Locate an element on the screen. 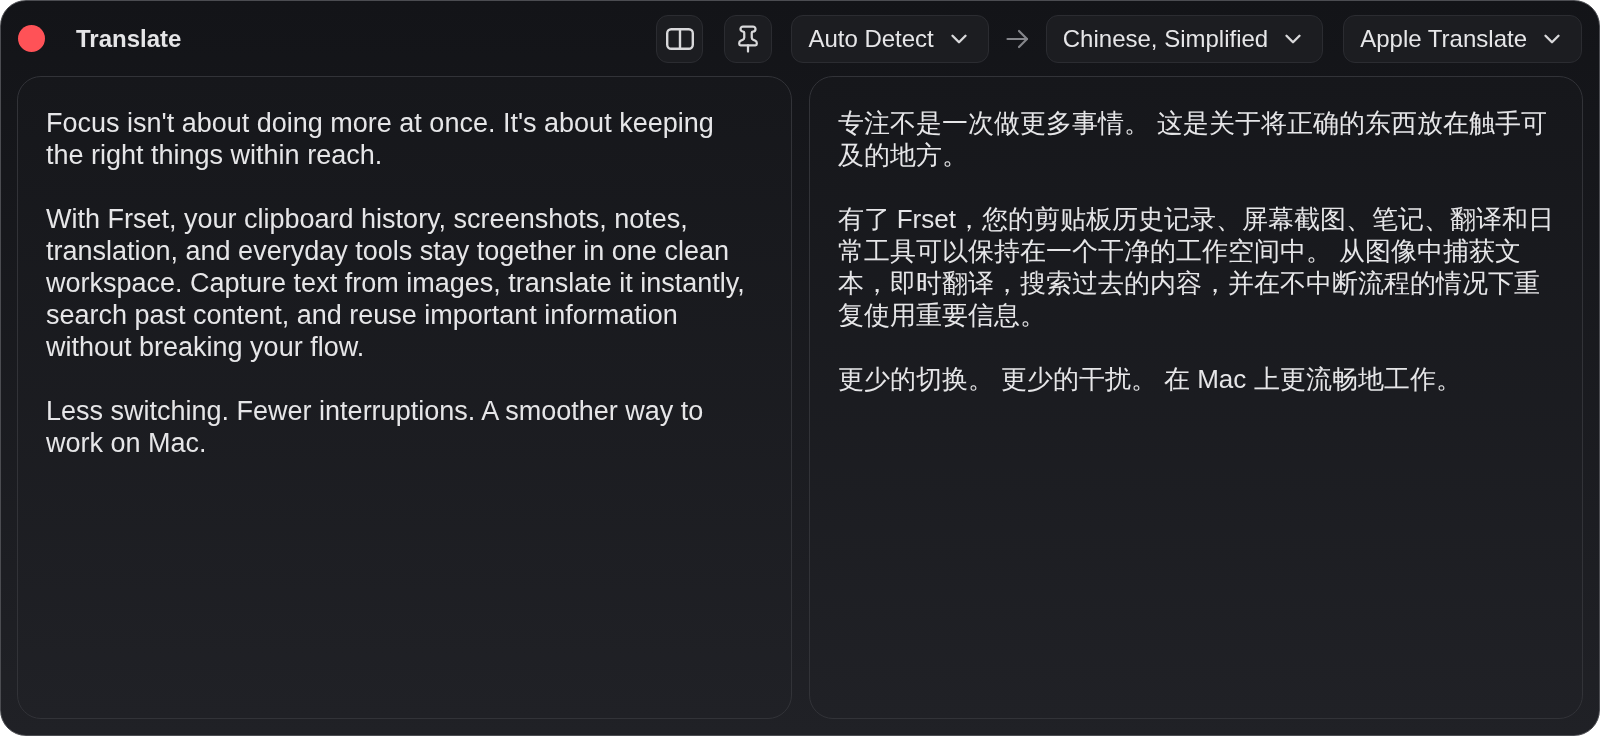 This screenshot has height=736, width=1600. translated-text: 更少的切换。 更少的干扰。 在 Mac 上更流畅地工作。 is located at coordinates (1150, 379).